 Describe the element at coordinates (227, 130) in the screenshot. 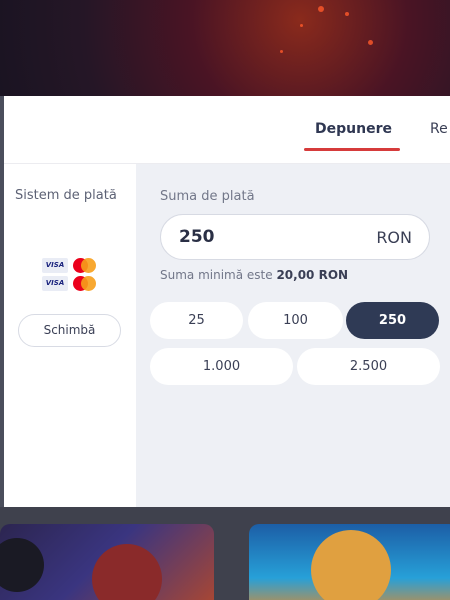

I see `tab-bar: Depunere Re` at that location.